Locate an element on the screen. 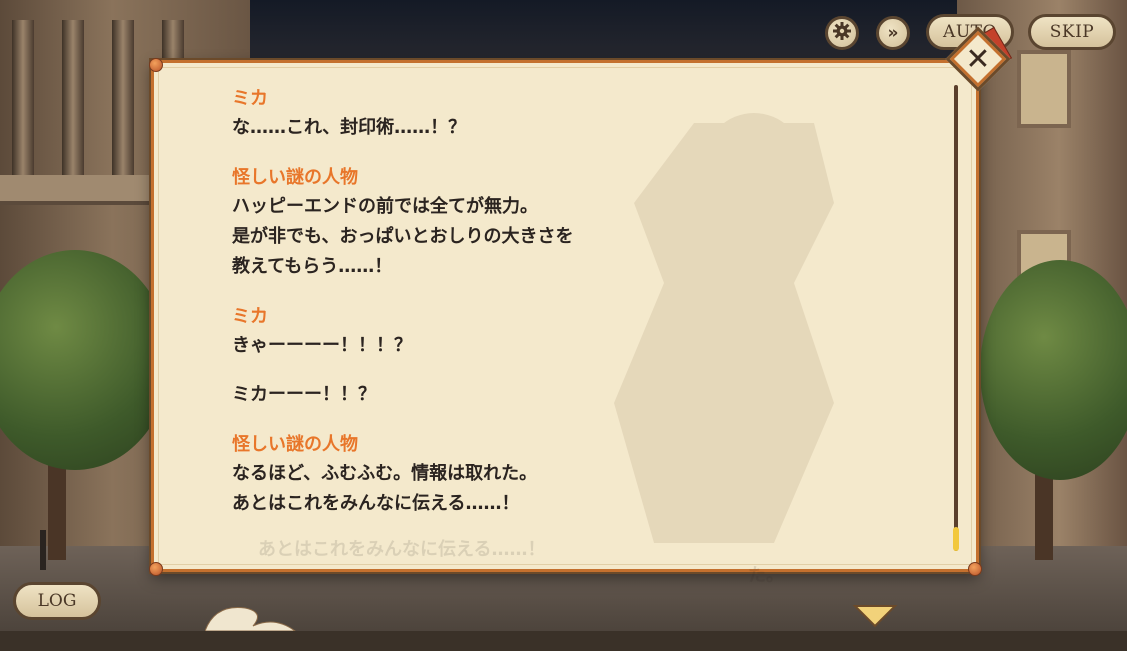 This screenshot has width=1127, height=651. right-tree is located at coordinates (1053, 370).